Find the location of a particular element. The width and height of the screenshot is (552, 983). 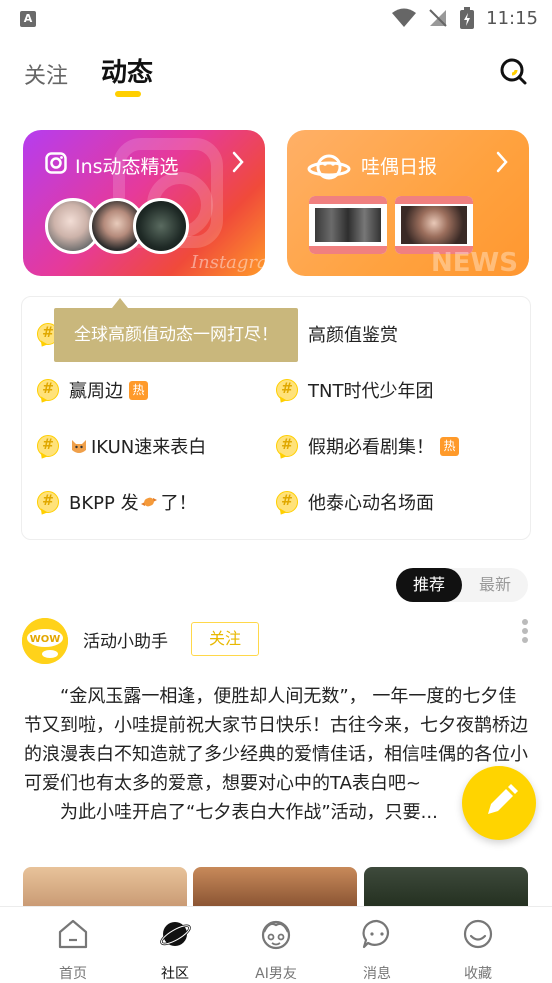

celebrity-avatar is located at coordinates (161, 226).